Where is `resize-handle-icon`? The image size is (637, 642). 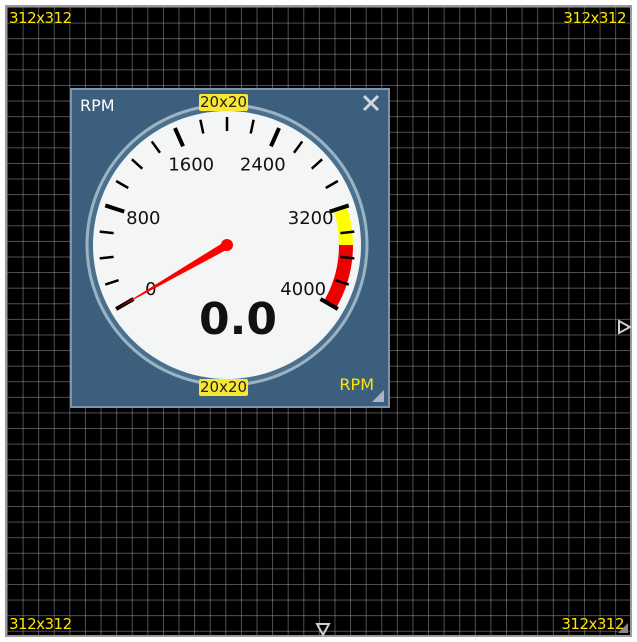
resize-handle-icon is located at coordinates (378, 396).